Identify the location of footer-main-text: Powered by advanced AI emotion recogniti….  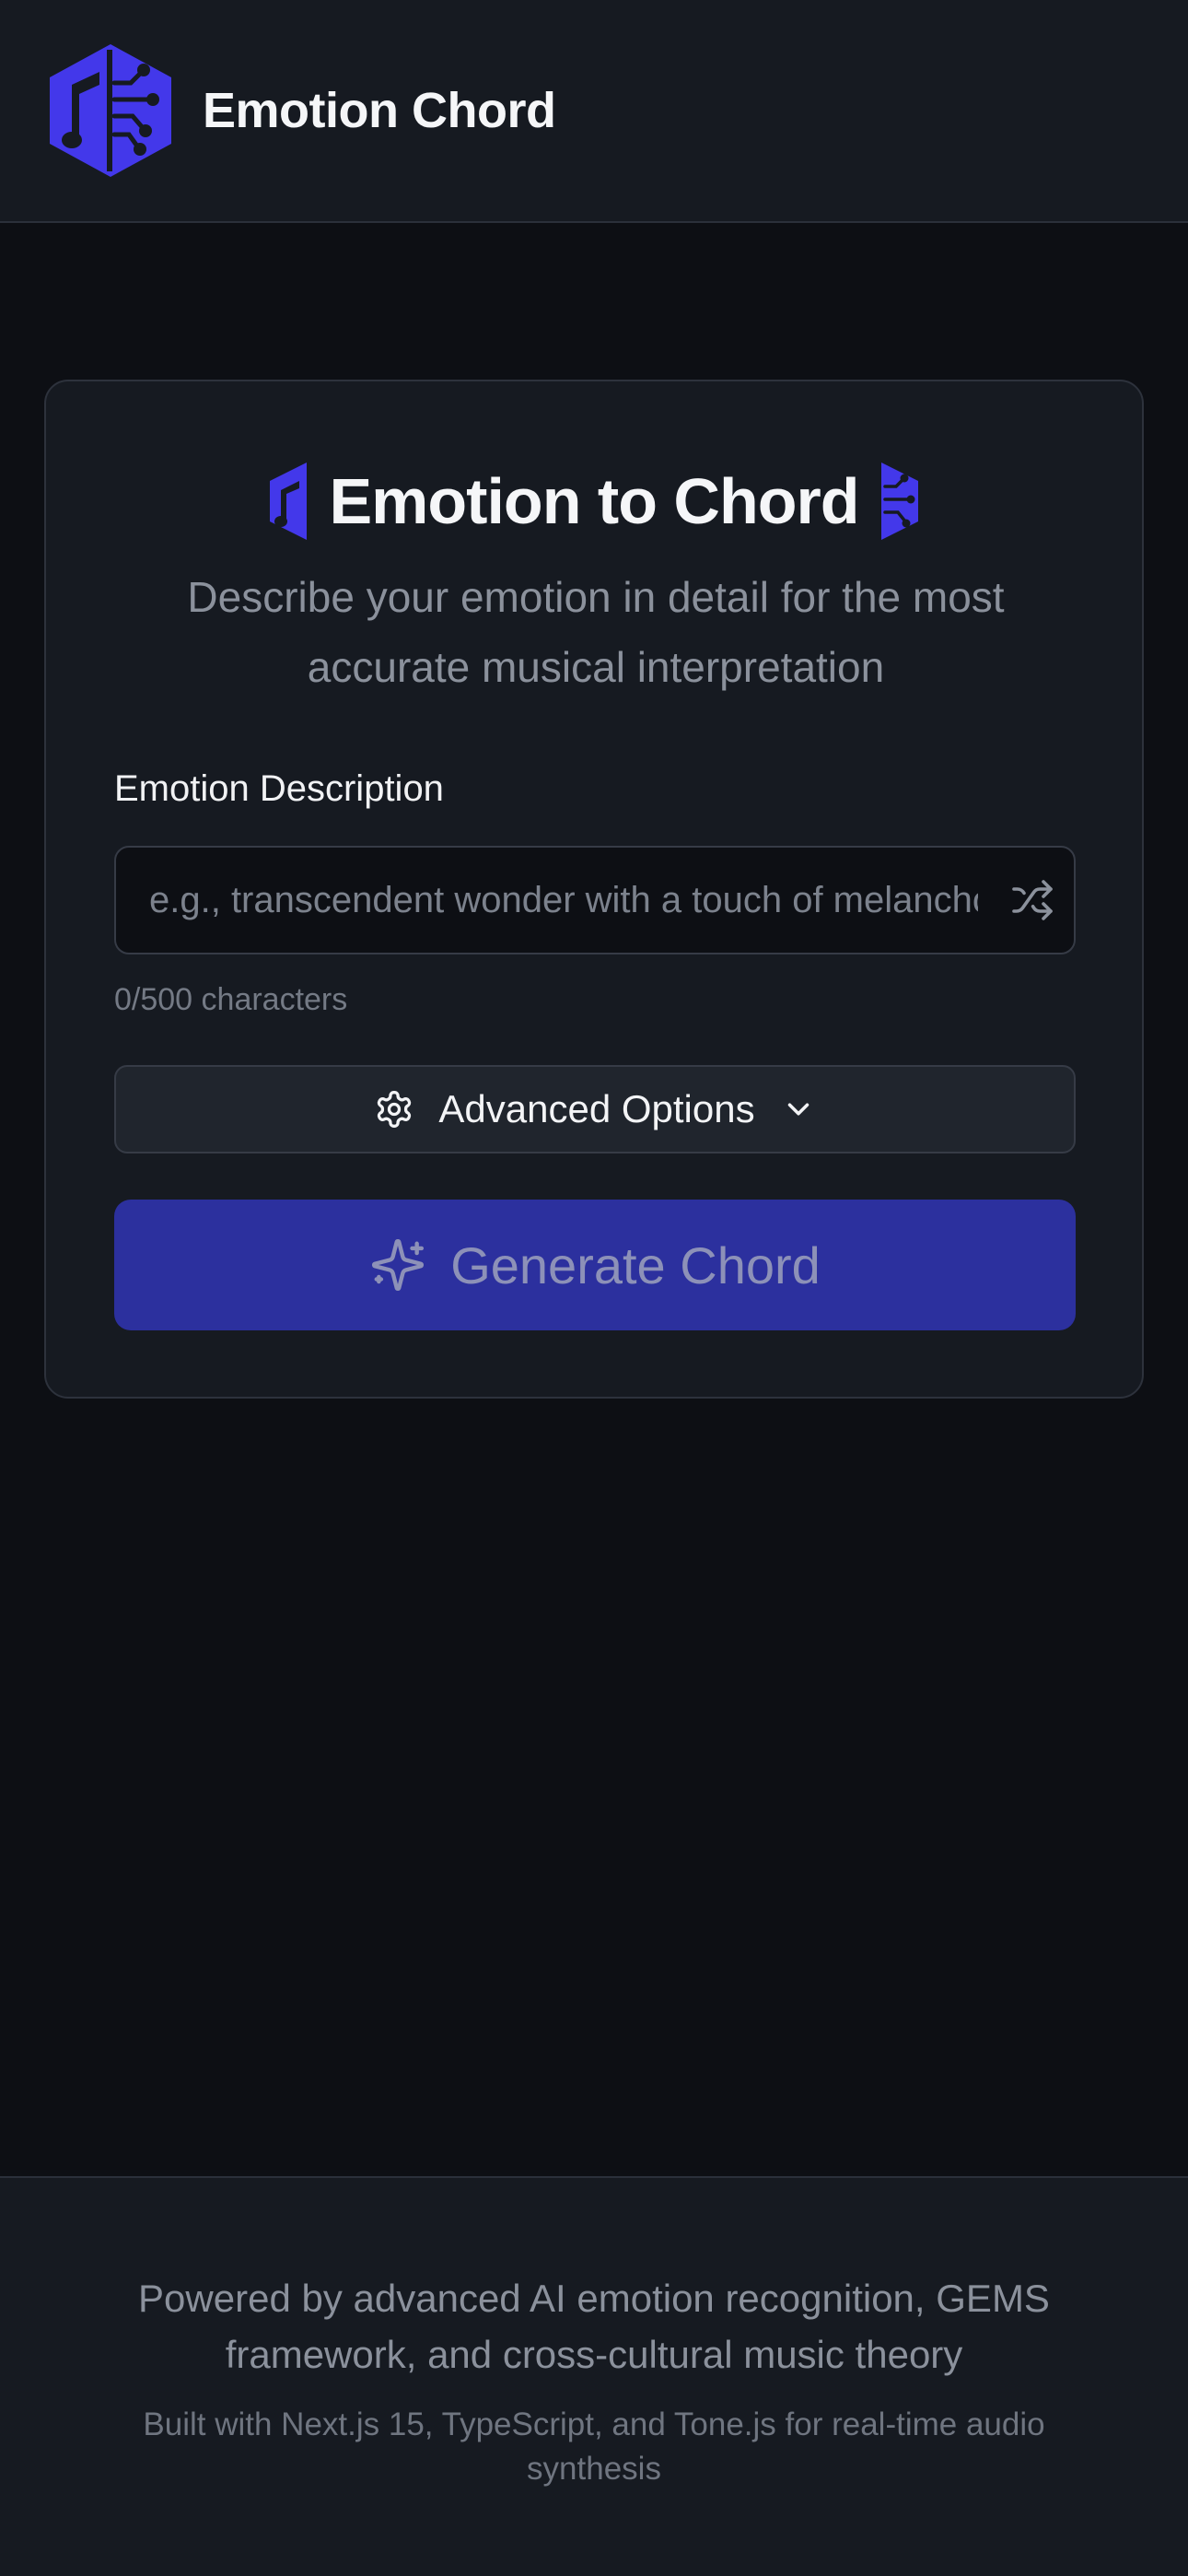
(594, 2326).